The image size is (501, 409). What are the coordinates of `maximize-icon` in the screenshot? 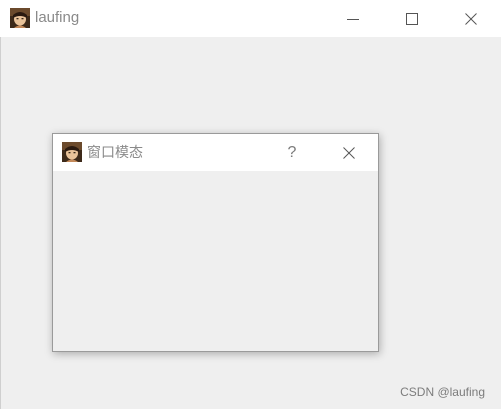 It's located at (412, 18).